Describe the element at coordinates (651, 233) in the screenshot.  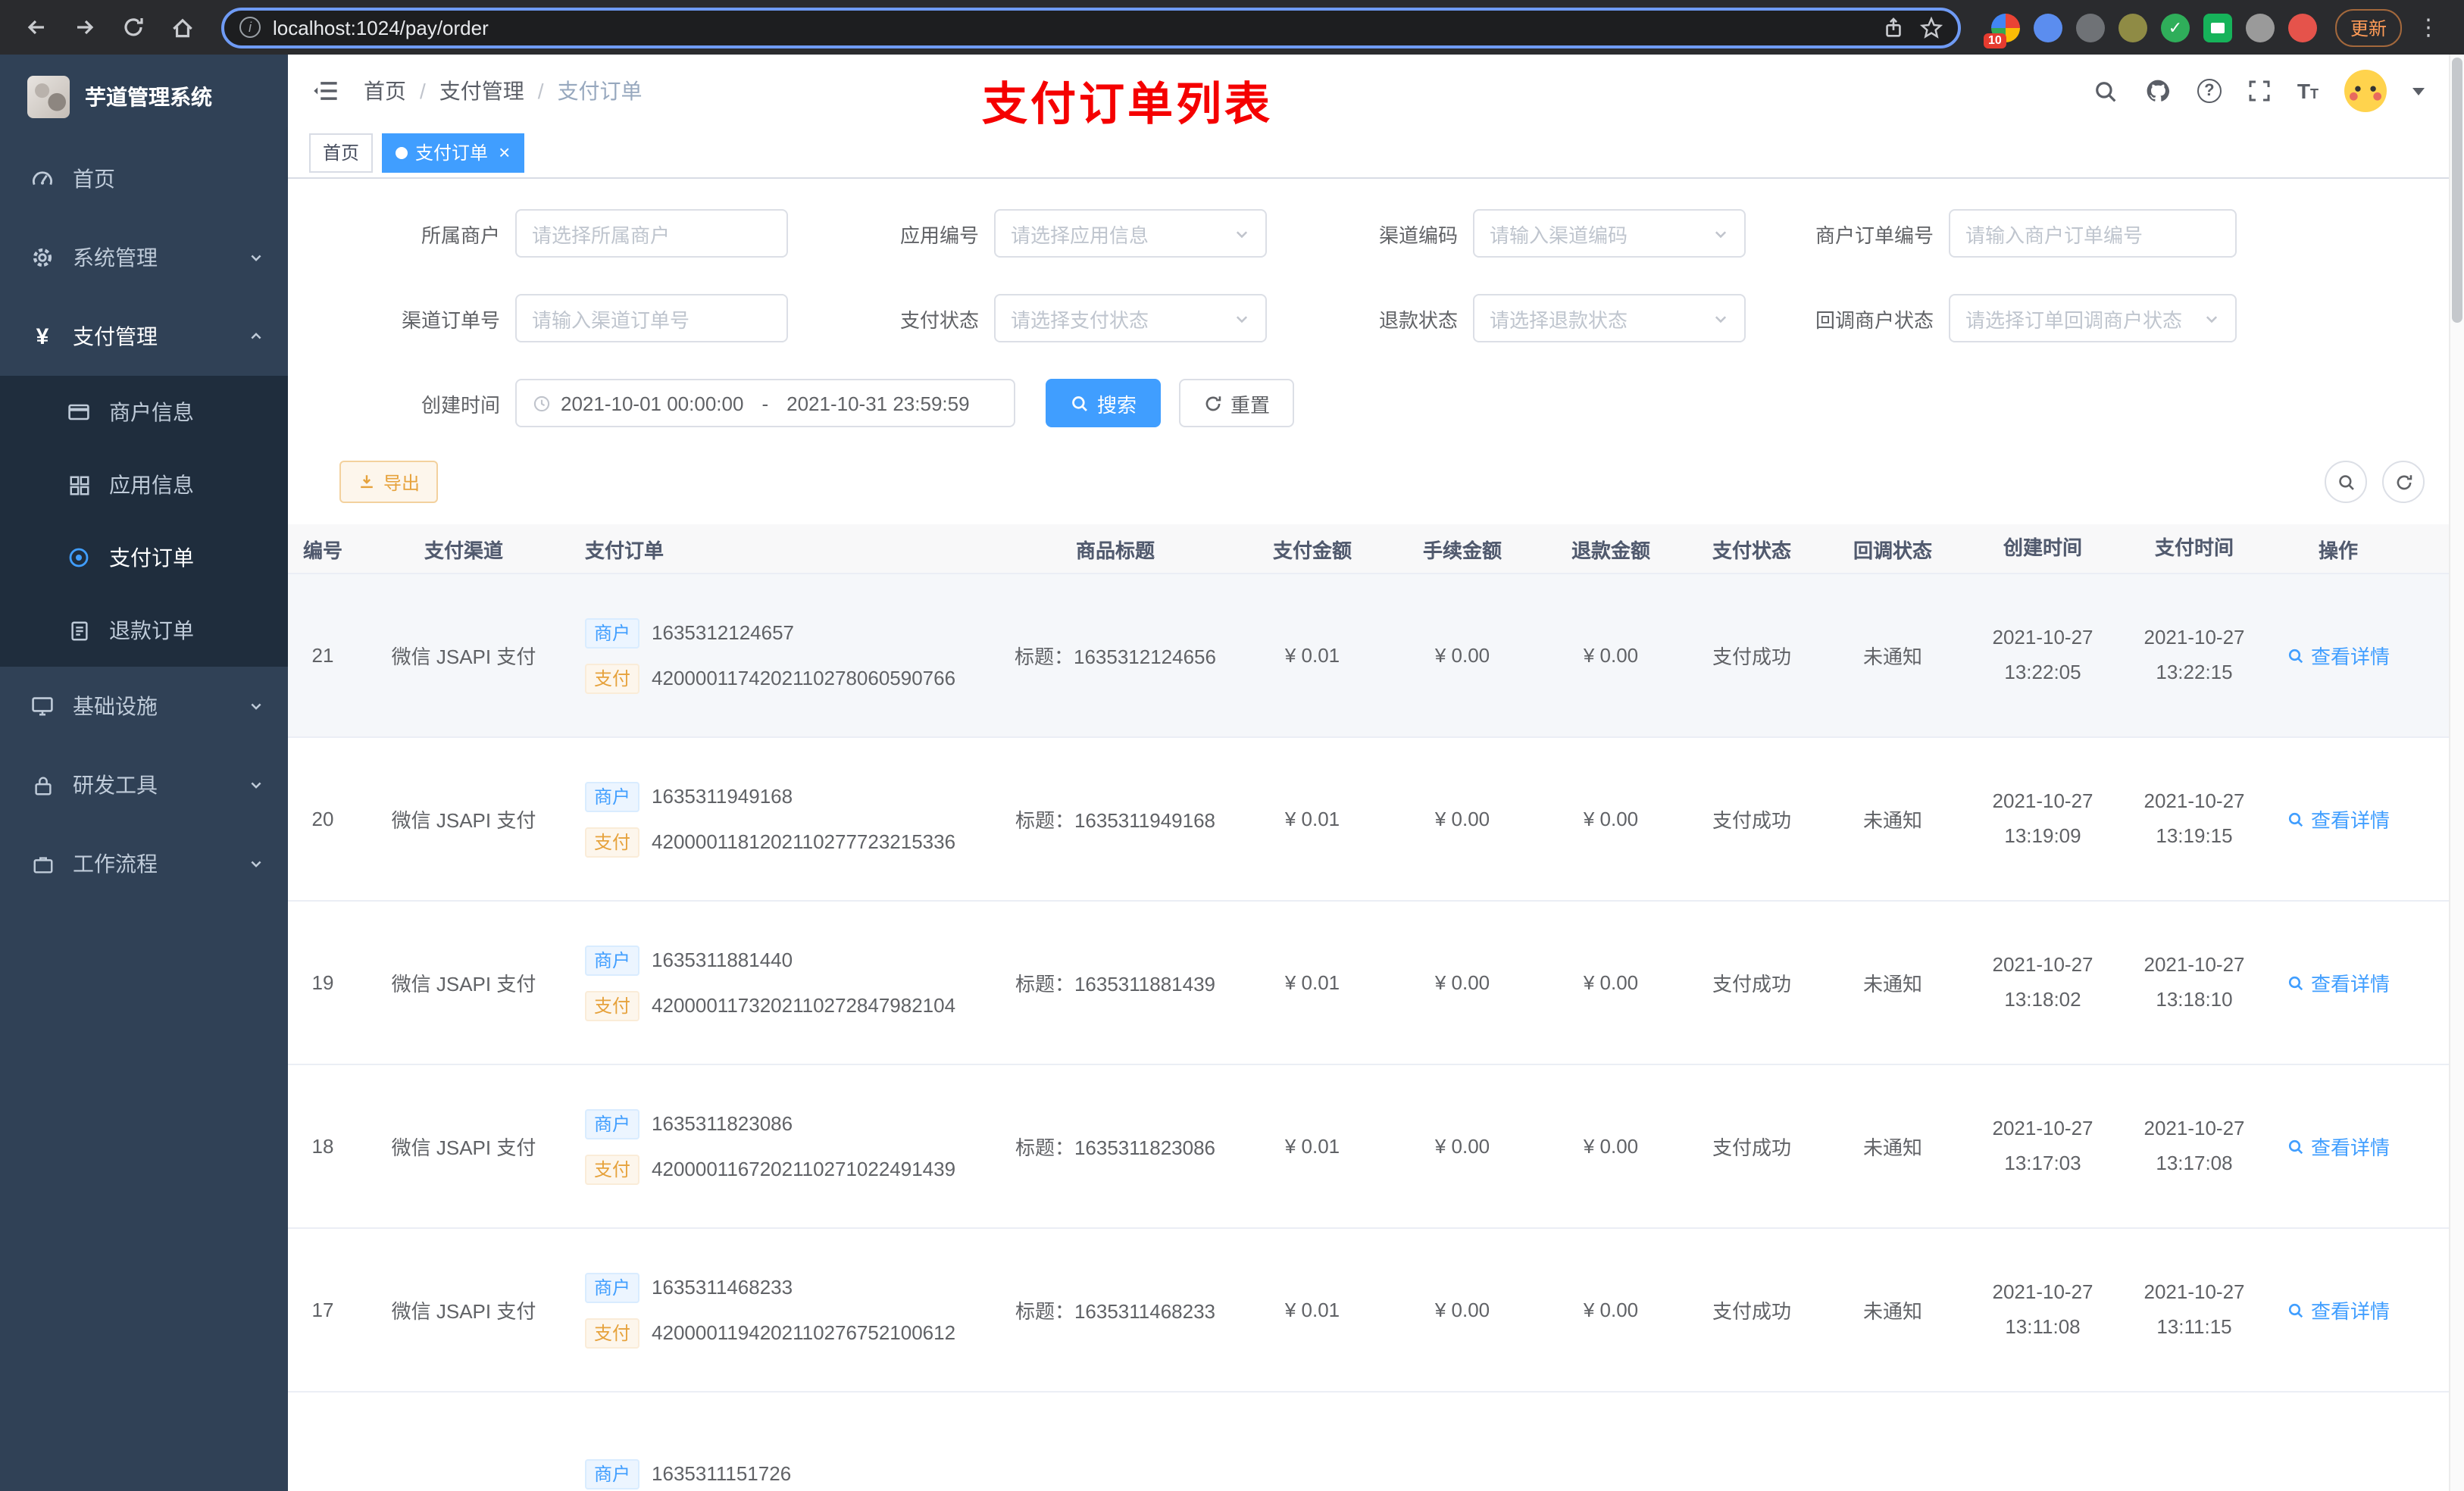
I see `merchant-select: 请选择所属商户` at that location.